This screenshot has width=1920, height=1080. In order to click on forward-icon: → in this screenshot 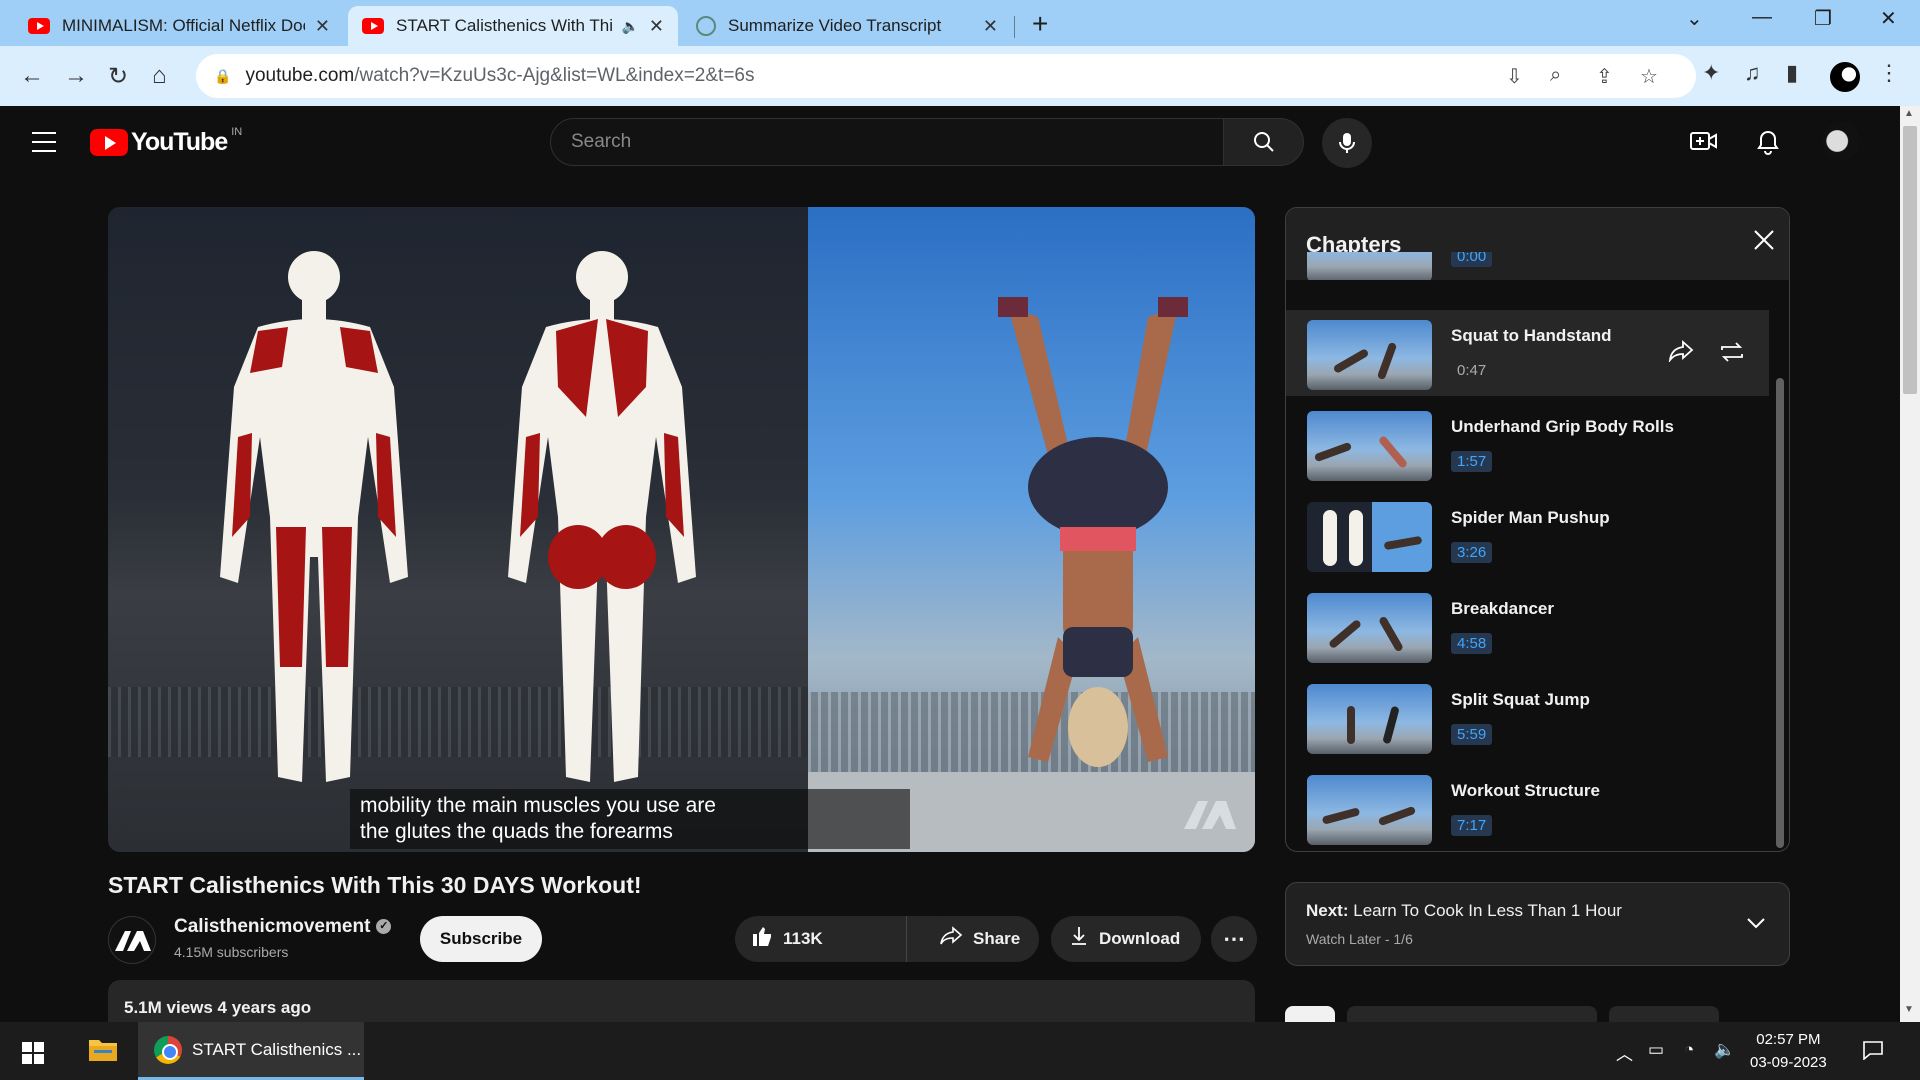, I will do `click(76, 76)`.